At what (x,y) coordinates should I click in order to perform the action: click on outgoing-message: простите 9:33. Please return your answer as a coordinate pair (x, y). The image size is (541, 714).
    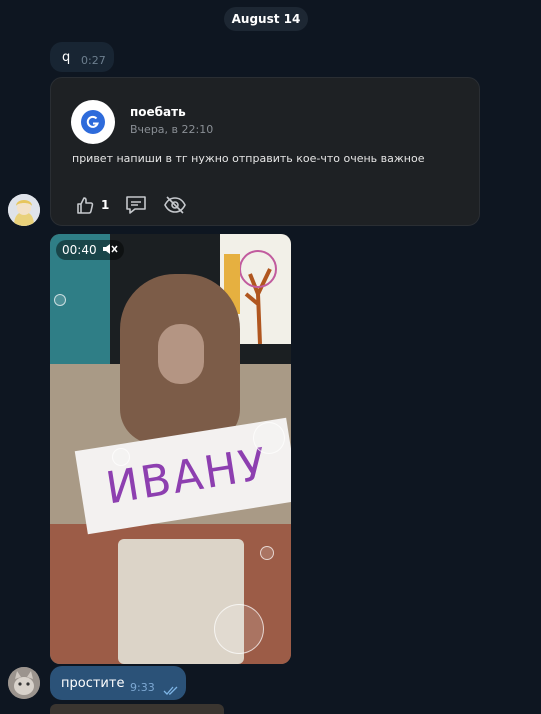
    Looking at the image, I should click on (118, 683).